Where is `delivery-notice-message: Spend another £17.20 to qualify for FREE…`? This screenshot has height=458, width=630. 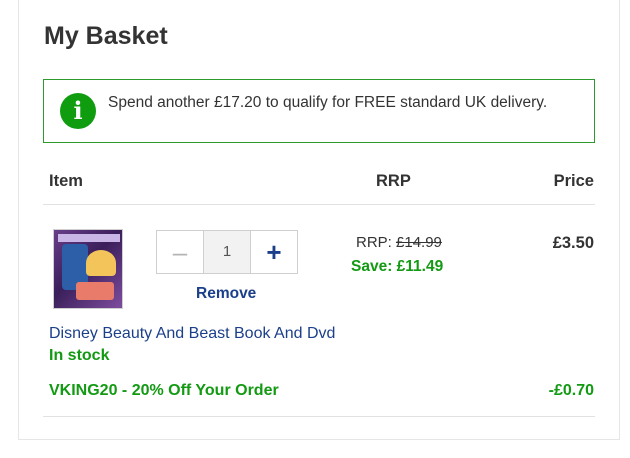 delivery-notice-message: Spend another £17.20 to qualify for FREE… is located at coordinates (328, 102).